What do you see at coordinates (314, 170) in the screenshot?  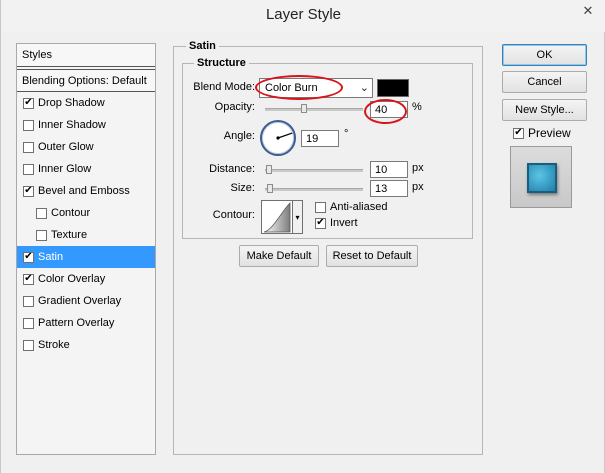 I see `distance-slider-track` at bounding box center [314, 170].